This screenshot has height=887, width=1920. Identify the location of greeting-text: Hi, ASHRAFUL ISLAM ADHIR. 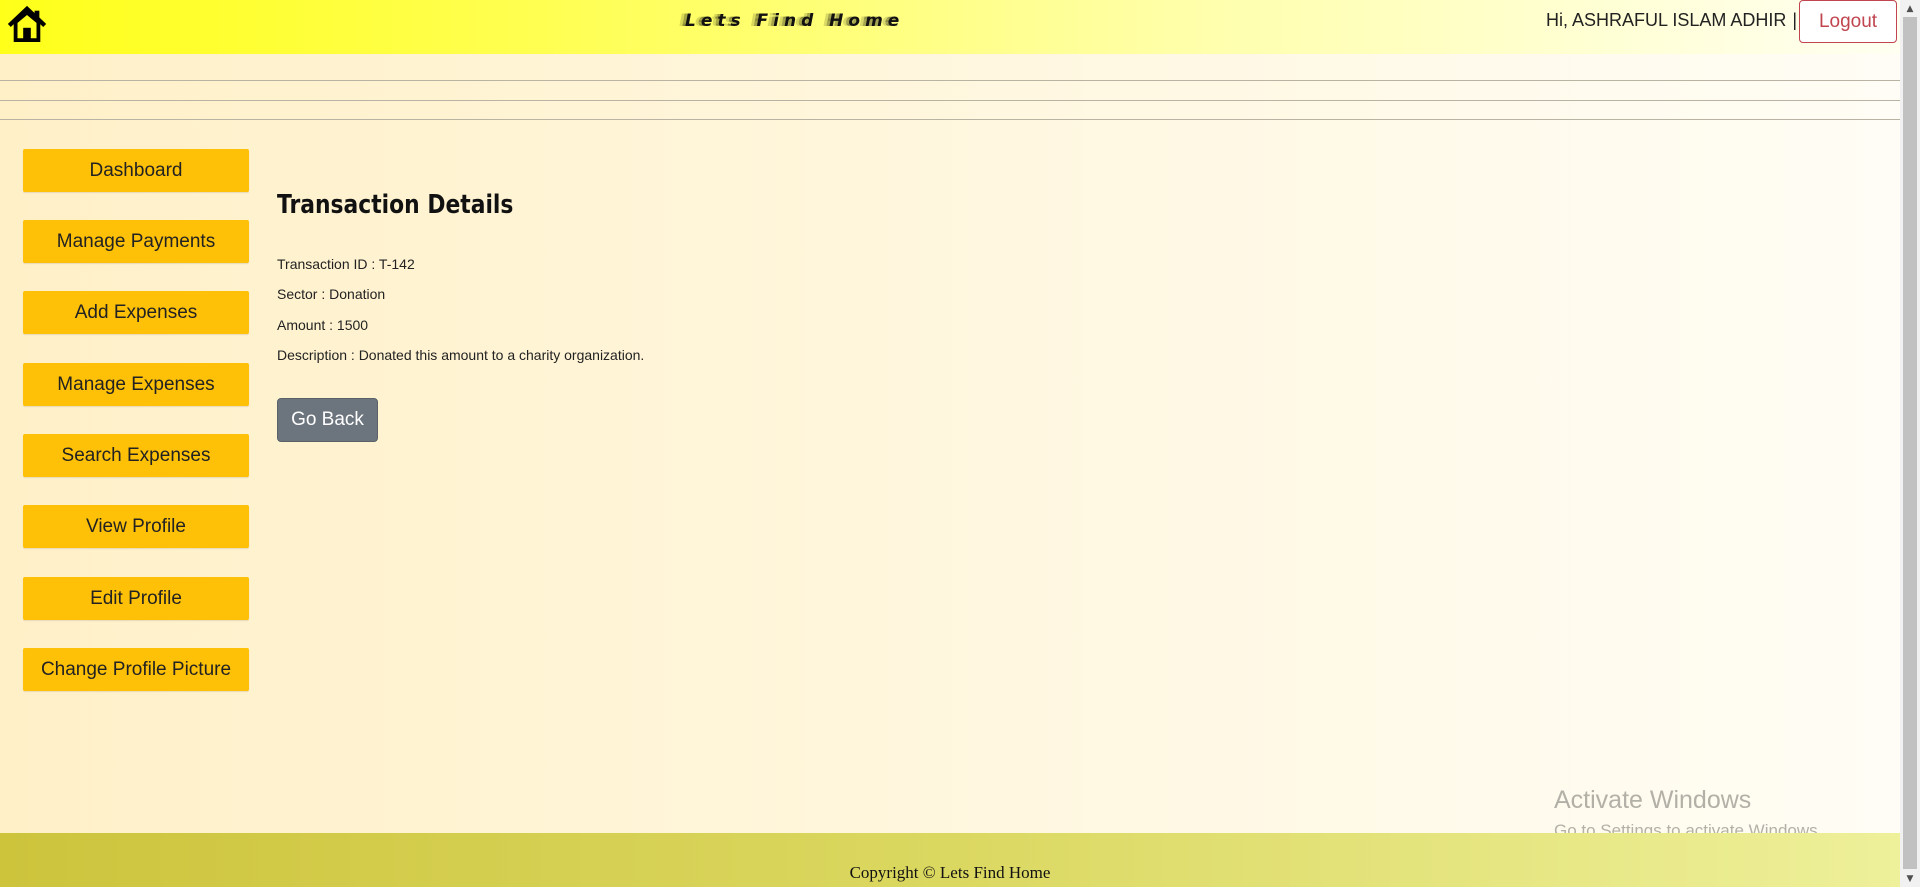
(1666, 20).